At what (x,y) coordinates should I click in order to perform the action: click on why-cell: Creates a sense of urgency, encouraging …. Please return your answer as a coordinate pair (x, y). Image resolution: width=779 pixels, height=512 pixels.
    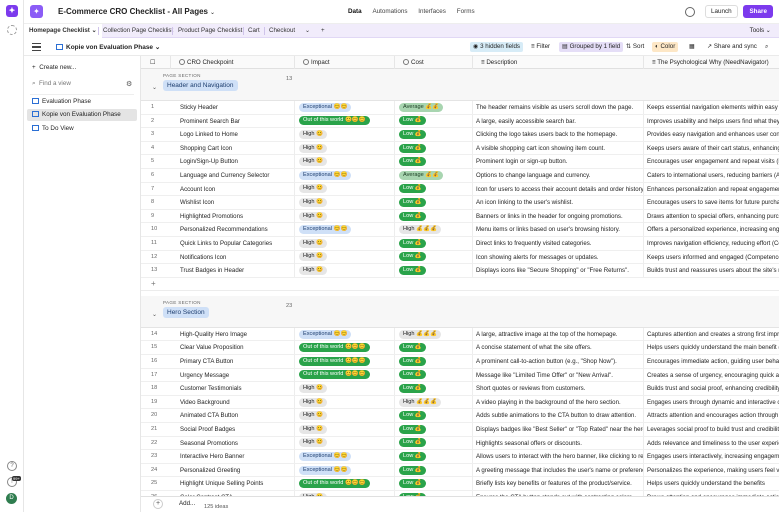
    Looking at the image, I should click on (711, 375).